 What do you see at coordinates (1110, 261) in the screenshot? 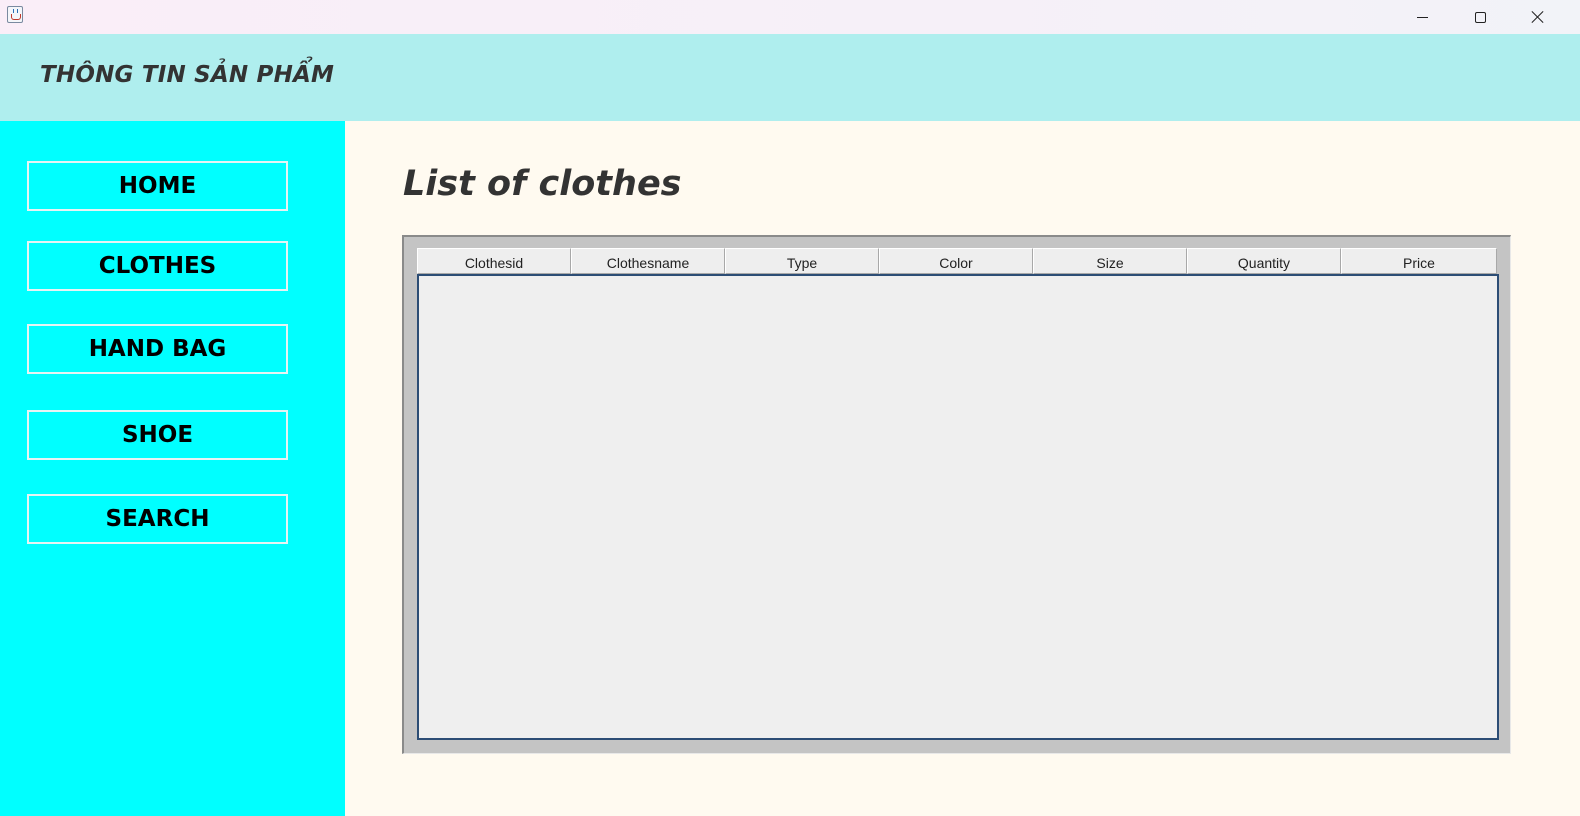
I see `column-header-size: Size` at bounding box center [1110, 261].